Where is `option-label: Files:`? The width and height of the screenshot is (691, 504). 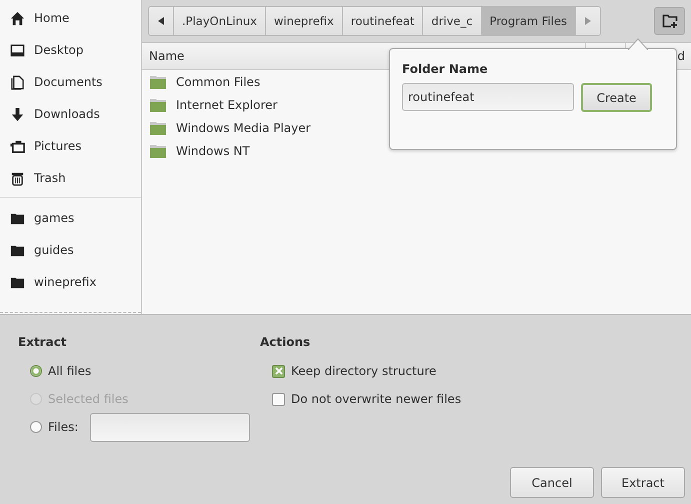 option-label: Files: is located at coordinates (63, 427).